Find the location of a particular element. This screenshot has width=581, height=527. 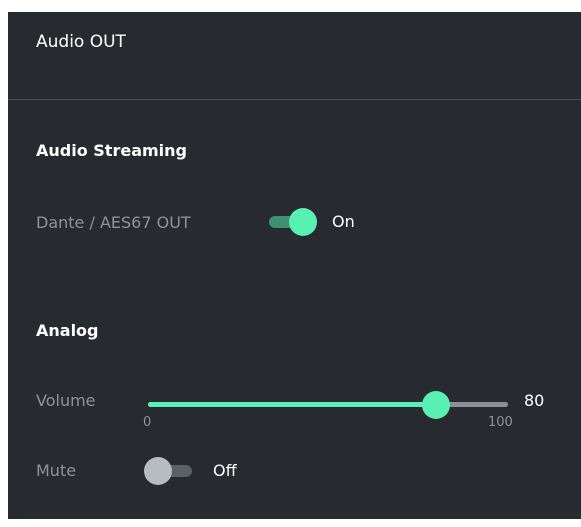

dante-toggle is located at coordinates (291, 222).